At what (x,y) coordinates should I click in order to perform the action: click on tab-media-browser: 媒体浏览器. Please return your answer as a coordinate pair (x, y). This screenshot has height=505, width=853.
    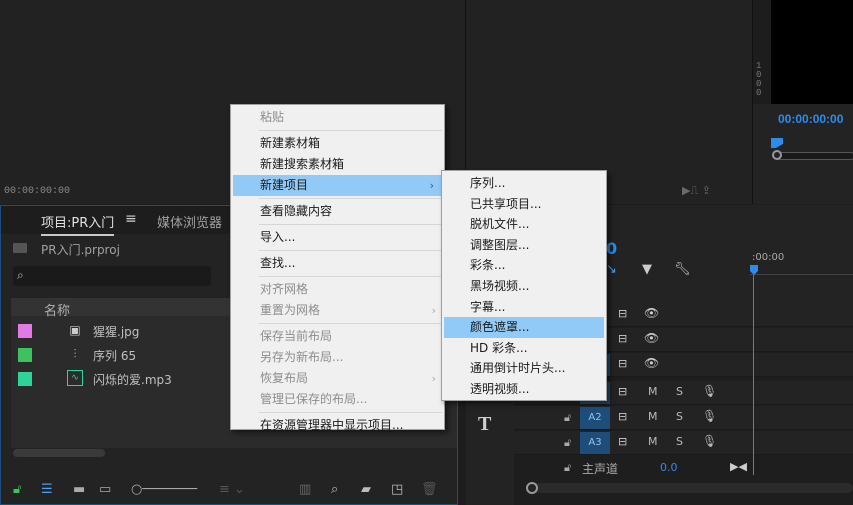
    Looking at the image, I should click on (189, 221).